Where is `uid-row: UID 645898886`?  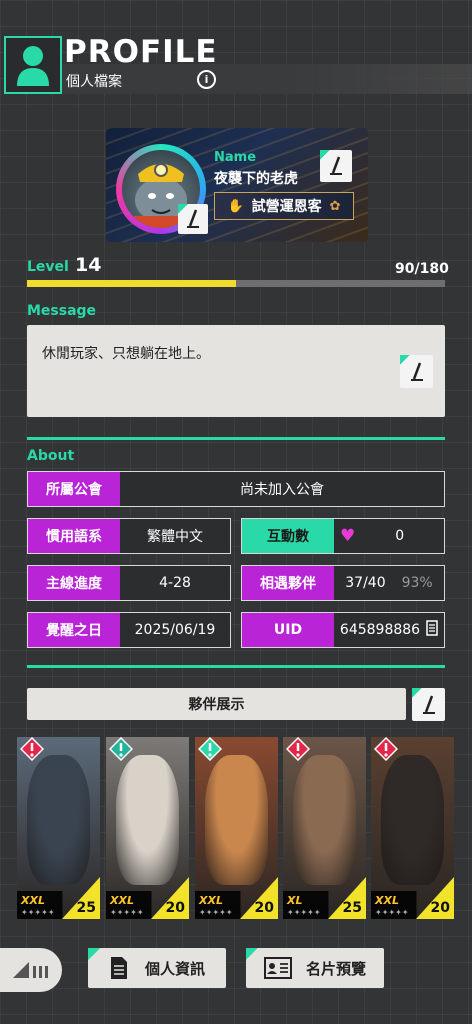
uid-row: UID 645898886 is located at coordinates (343, 630).